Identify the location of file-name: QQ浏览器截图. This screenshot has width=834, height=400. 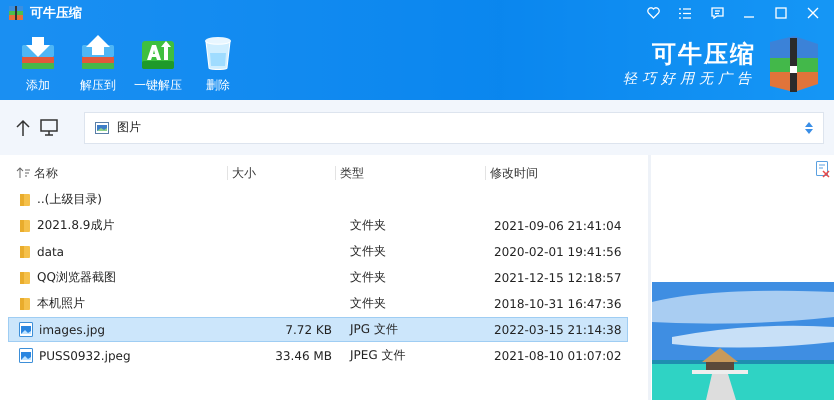
(76, 277).